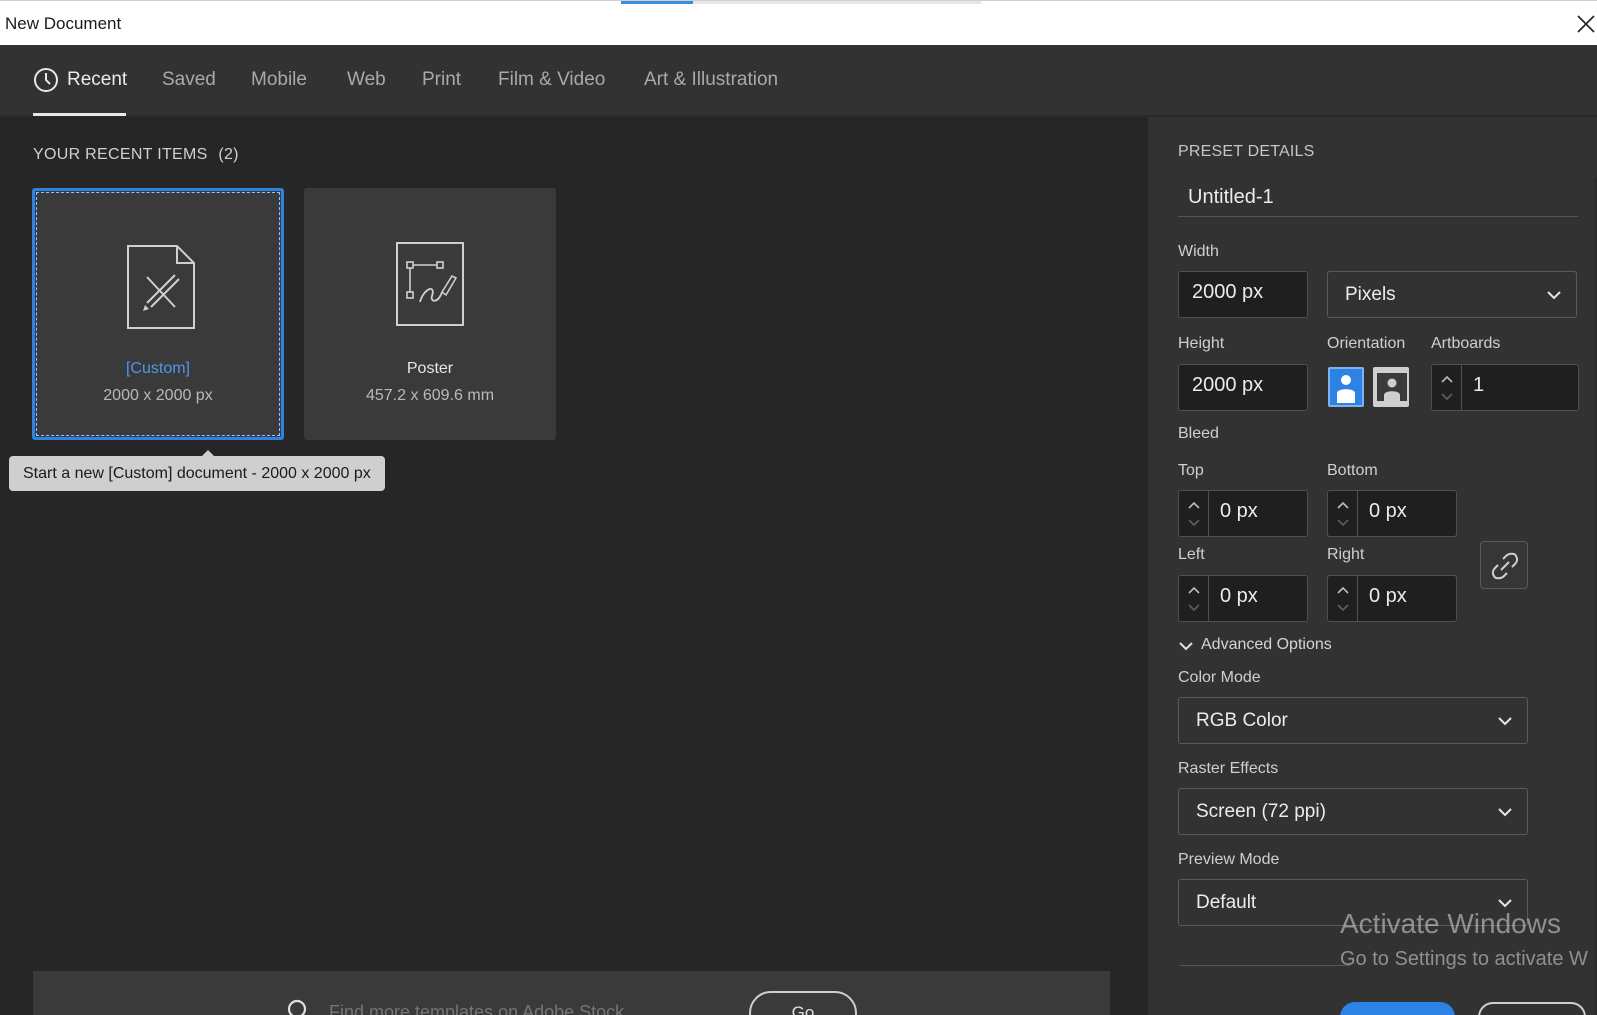  What do you see at coordinates (1343, 513) in the screenshot?
I see `bleed-bottom-stepper` at bounding box center [1343, 513].